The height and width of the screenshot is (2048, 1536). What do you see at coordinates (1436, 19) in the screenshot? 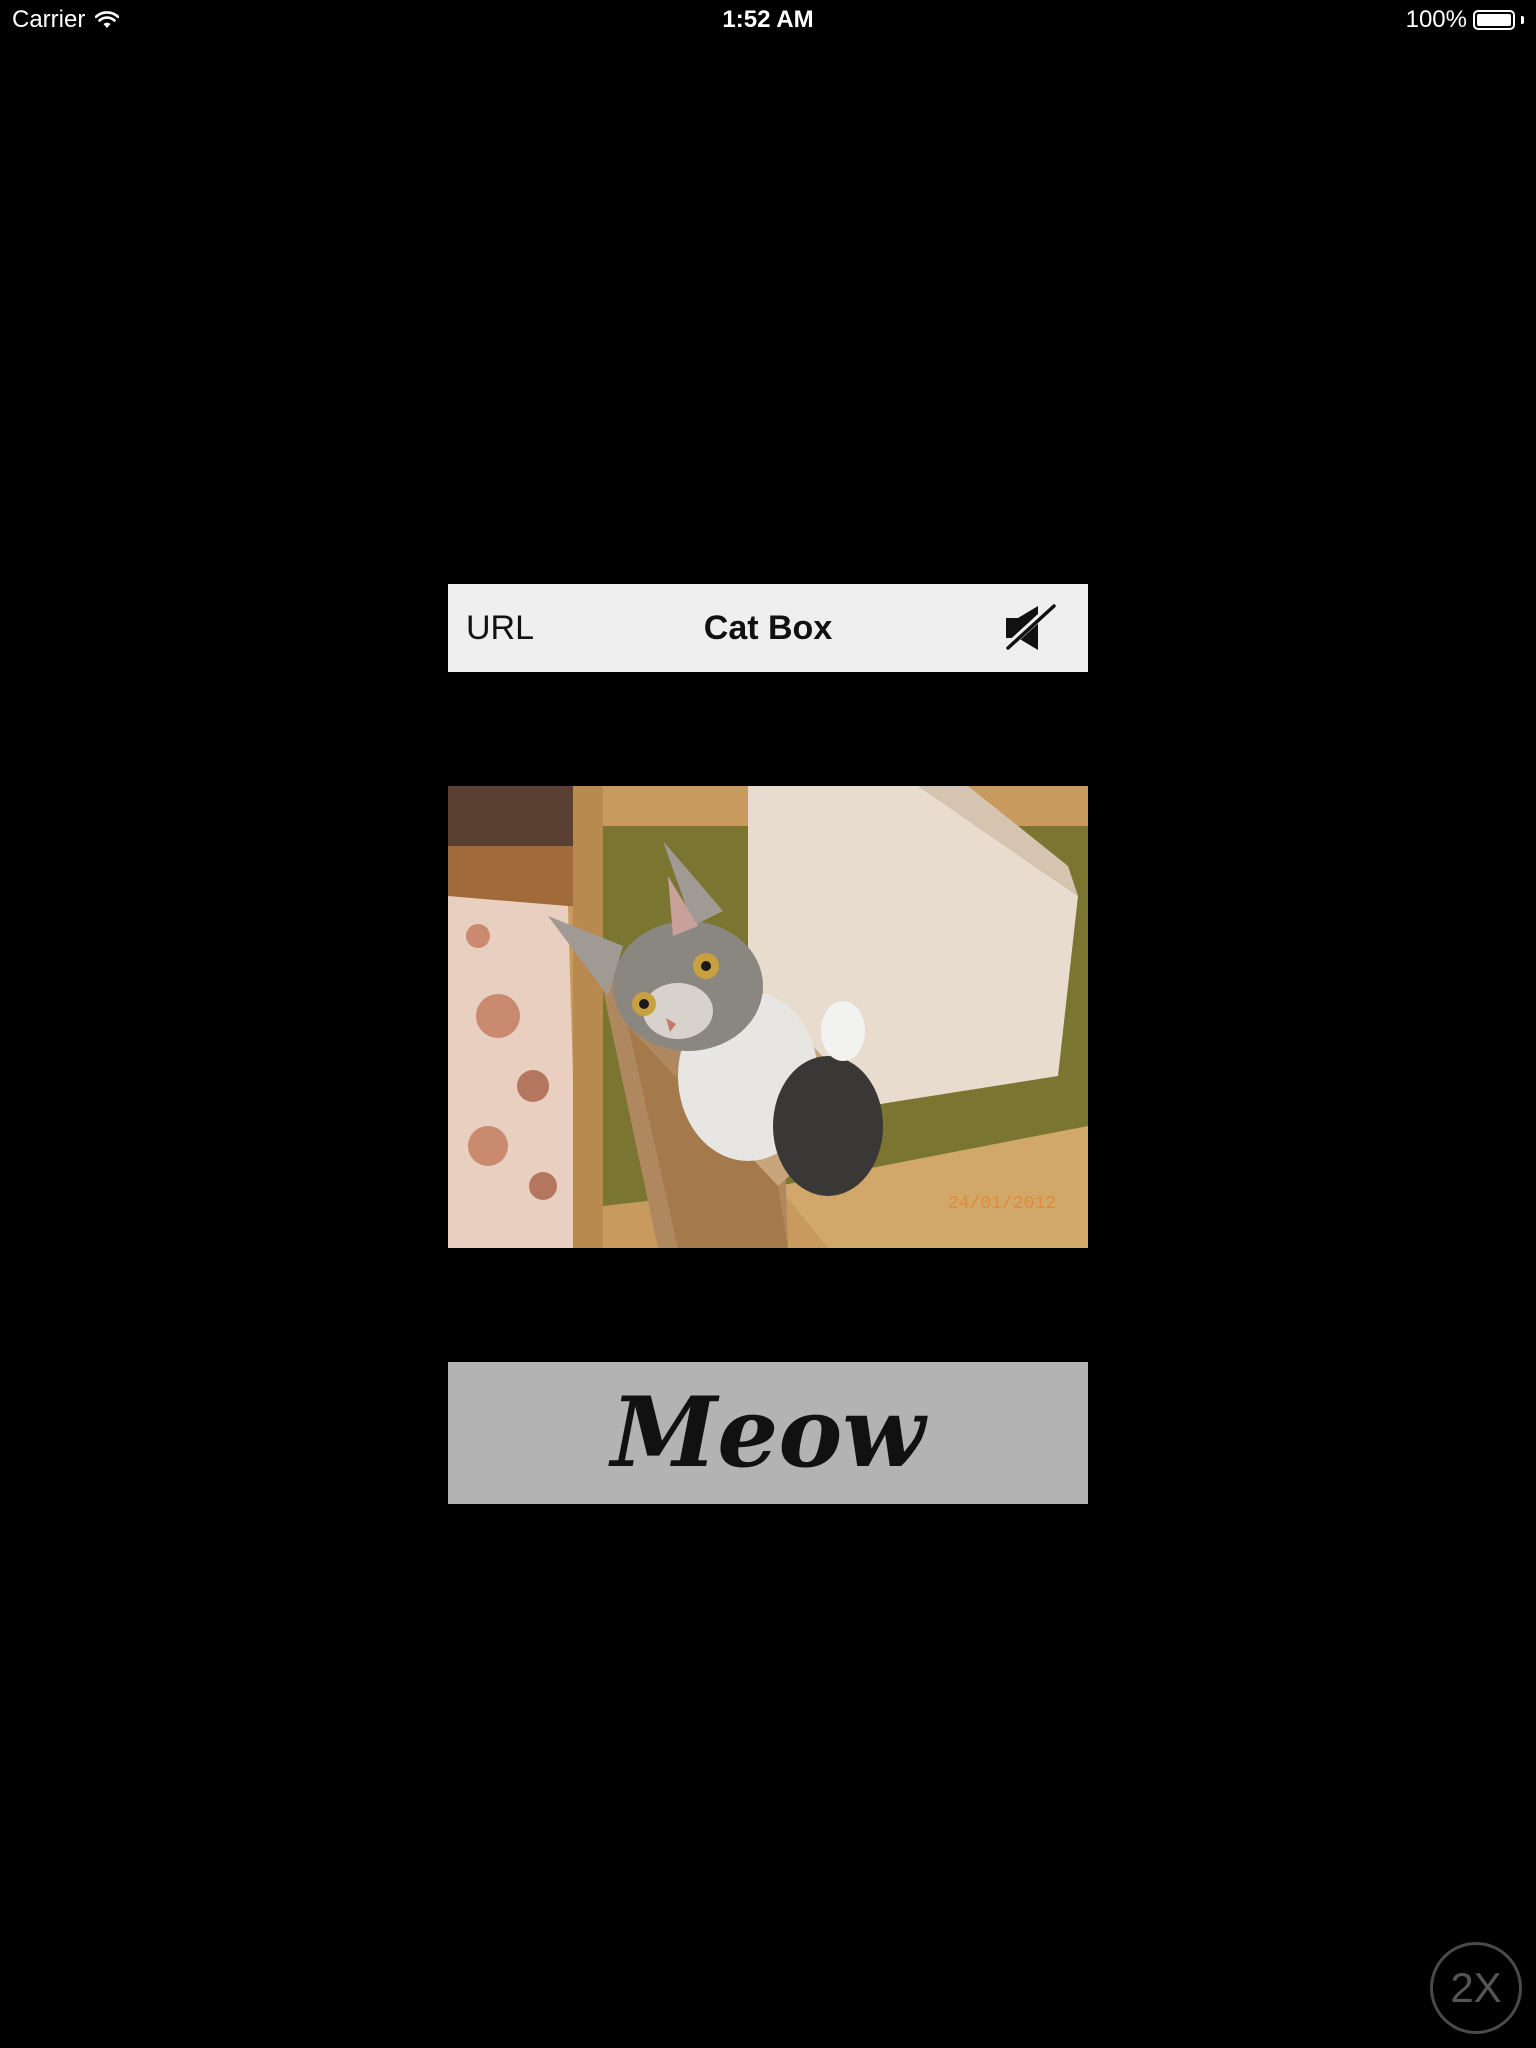
I see `battery-percent: 100%` at bounding box center [1436, 19].